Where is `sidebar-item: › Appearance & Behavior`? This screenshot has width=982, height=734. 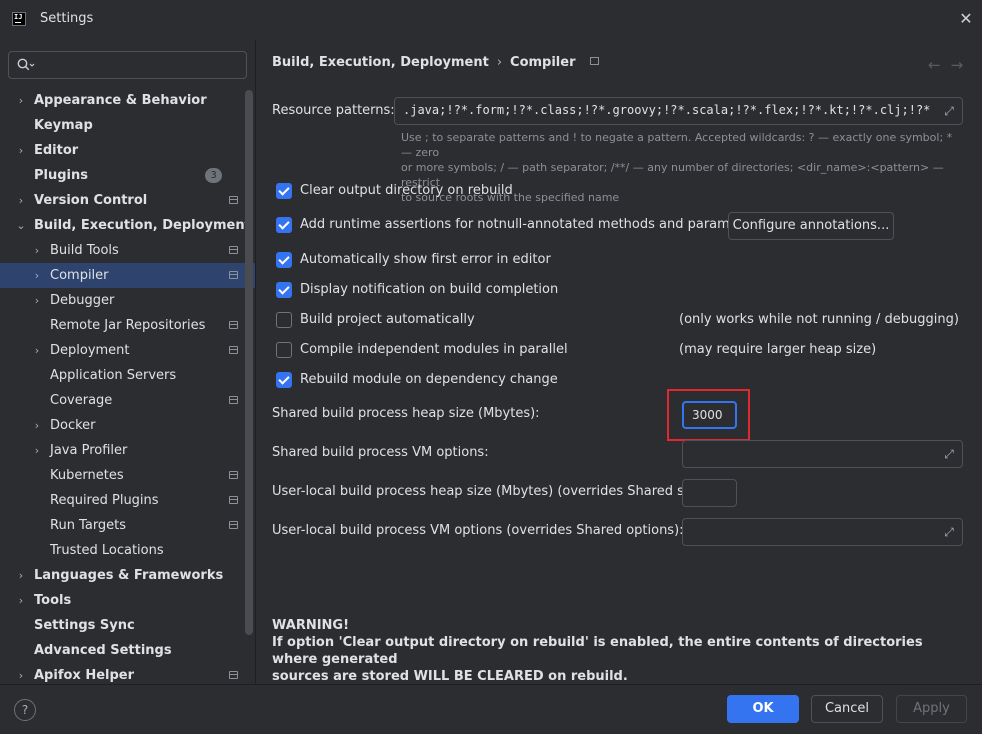
sidebar-item: › Appearance & Behavior is located at coordinates (127, 100).